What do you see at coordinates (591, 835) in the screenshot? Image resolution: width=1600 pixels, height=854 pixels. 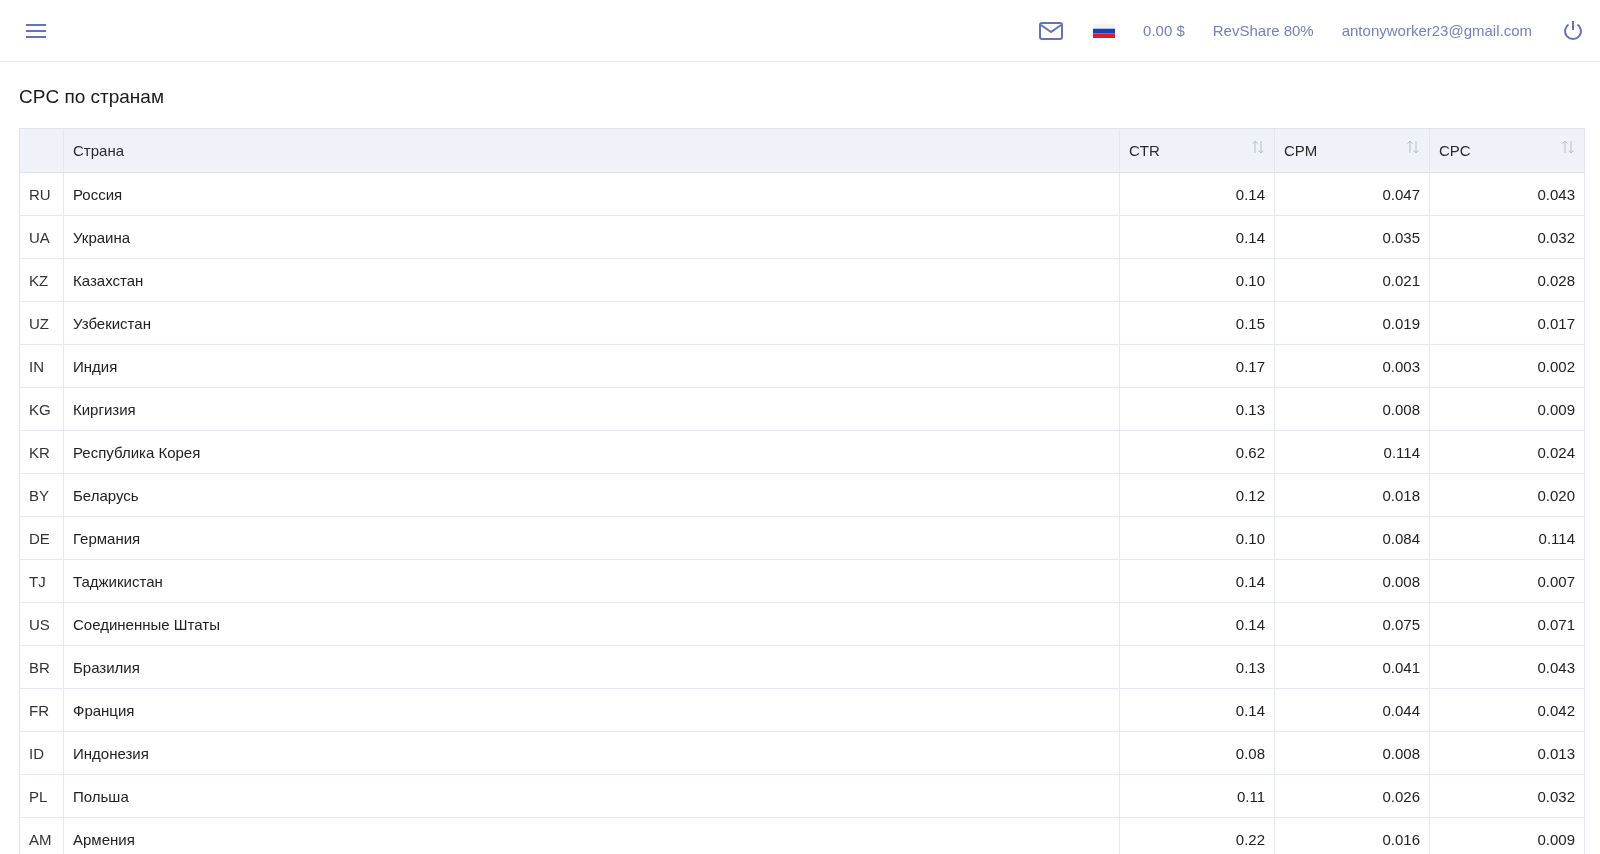 I see `country-cell: Армения` at bounding box center [591, 835].